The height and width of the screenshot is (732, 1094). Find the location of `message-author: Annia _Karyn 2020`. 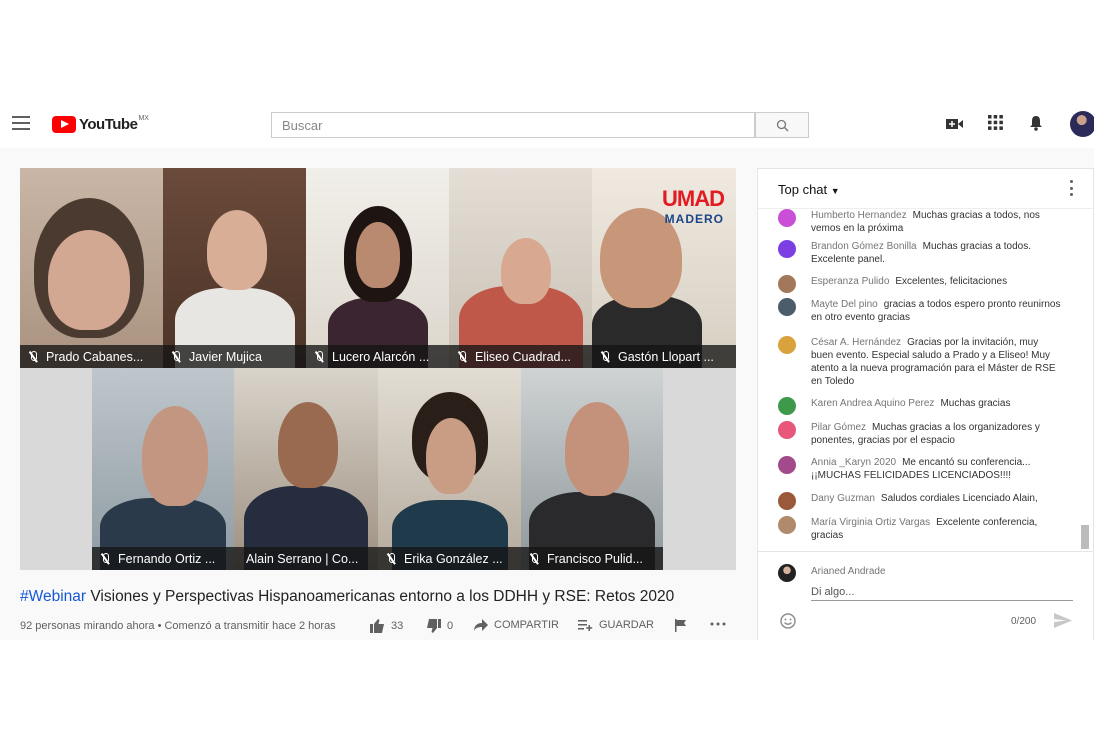

message-author: Annia _Karyn 2020 is located at coordinates (853, 462).